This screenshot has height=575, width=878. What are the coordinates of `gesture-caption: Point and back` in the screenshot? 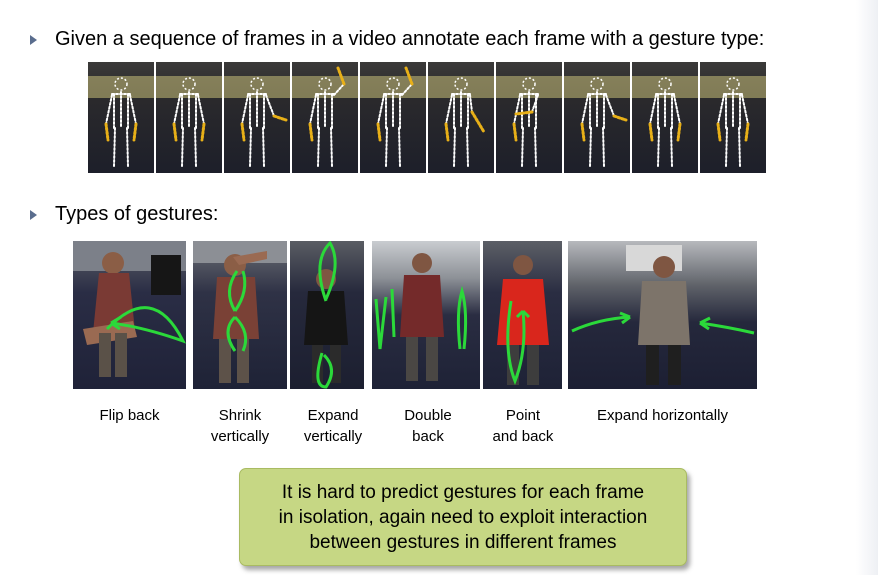 It's located at (523, 426).